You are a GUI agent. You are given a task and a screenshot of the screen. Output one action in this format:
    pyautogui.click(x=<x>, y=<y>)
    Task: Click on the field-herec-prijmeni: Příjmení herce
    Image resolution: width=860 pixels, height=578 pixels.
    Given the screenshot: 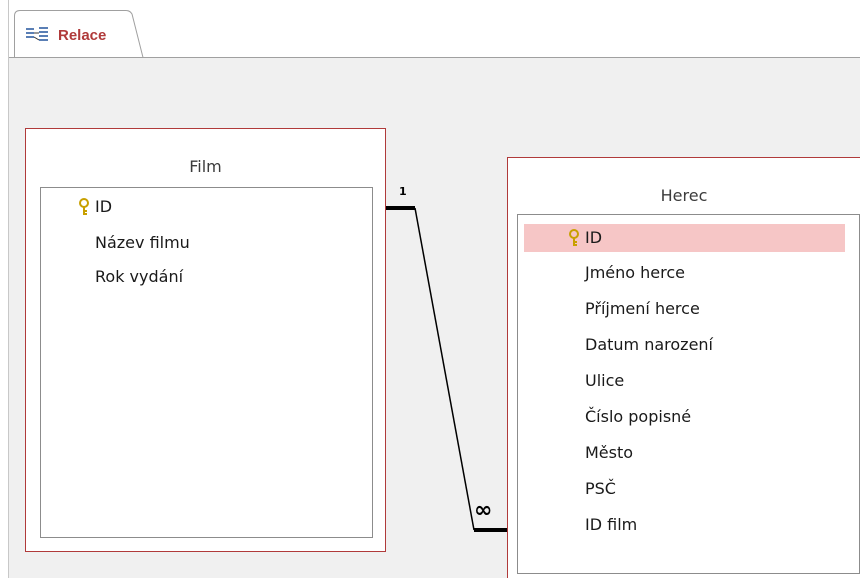 What is the action you would take?
    pyautogui.click(x=688, y=309)
    